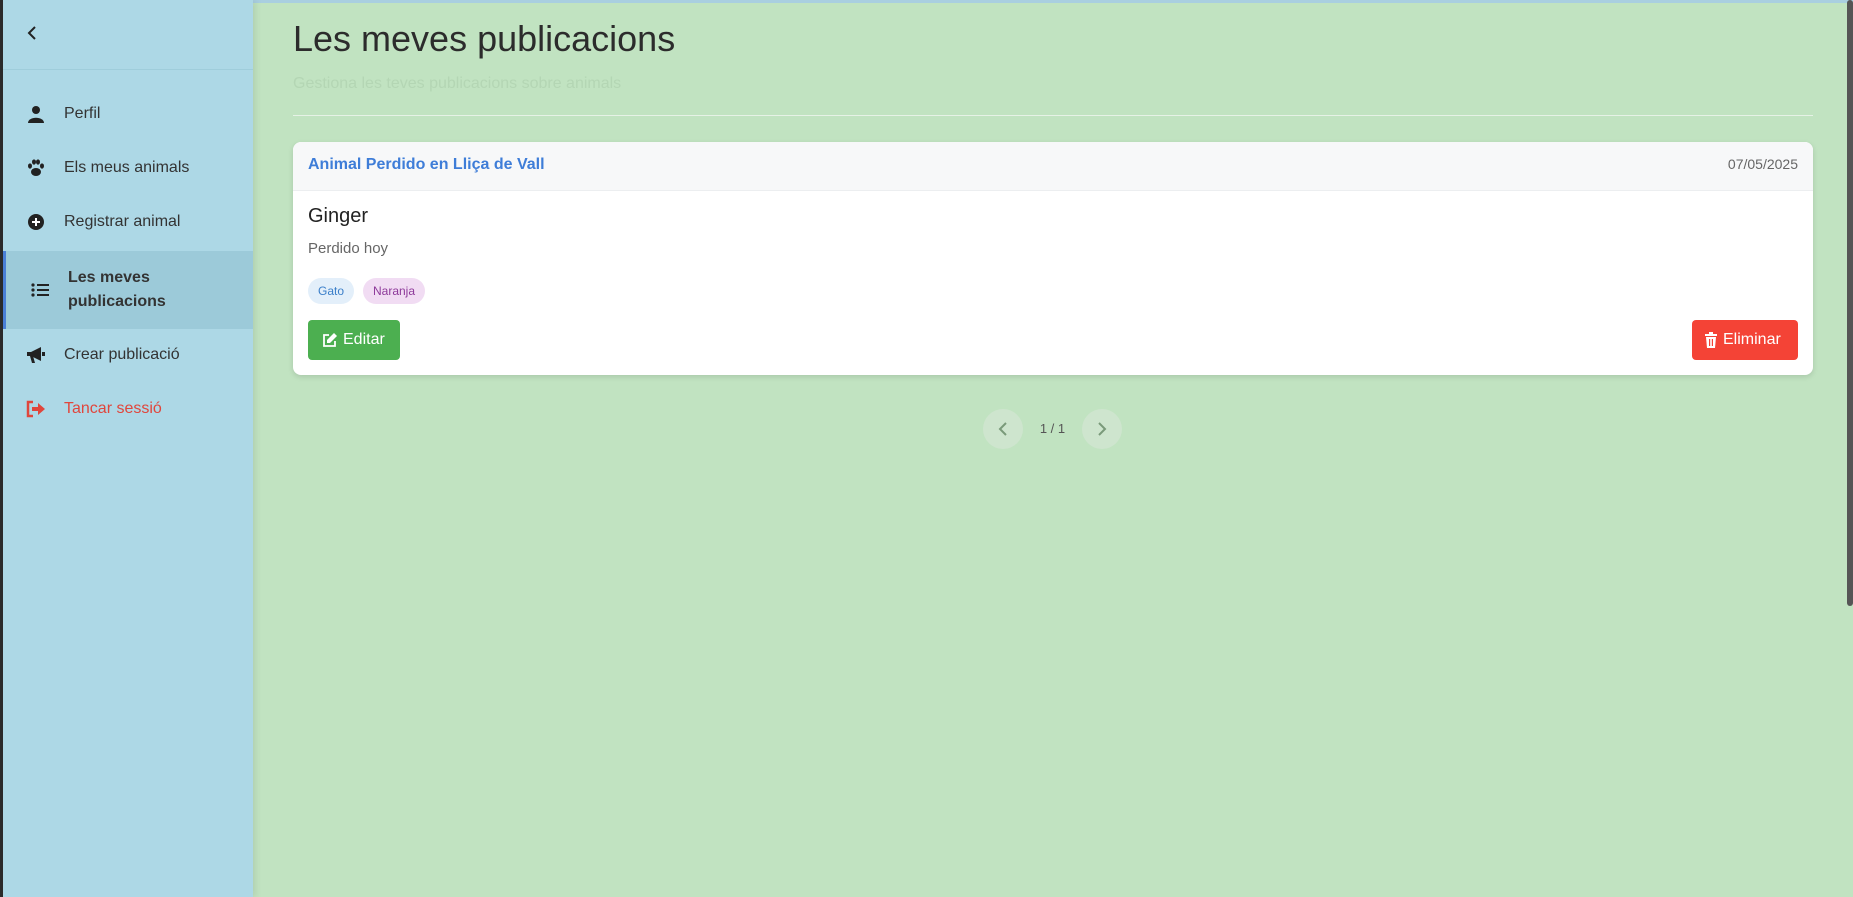 This screenshot has height=897, width=1853. Describe the element at coordinates (122, 221) in the screenshot. I see `sidebar-item-label: Registrar animal` at that location.